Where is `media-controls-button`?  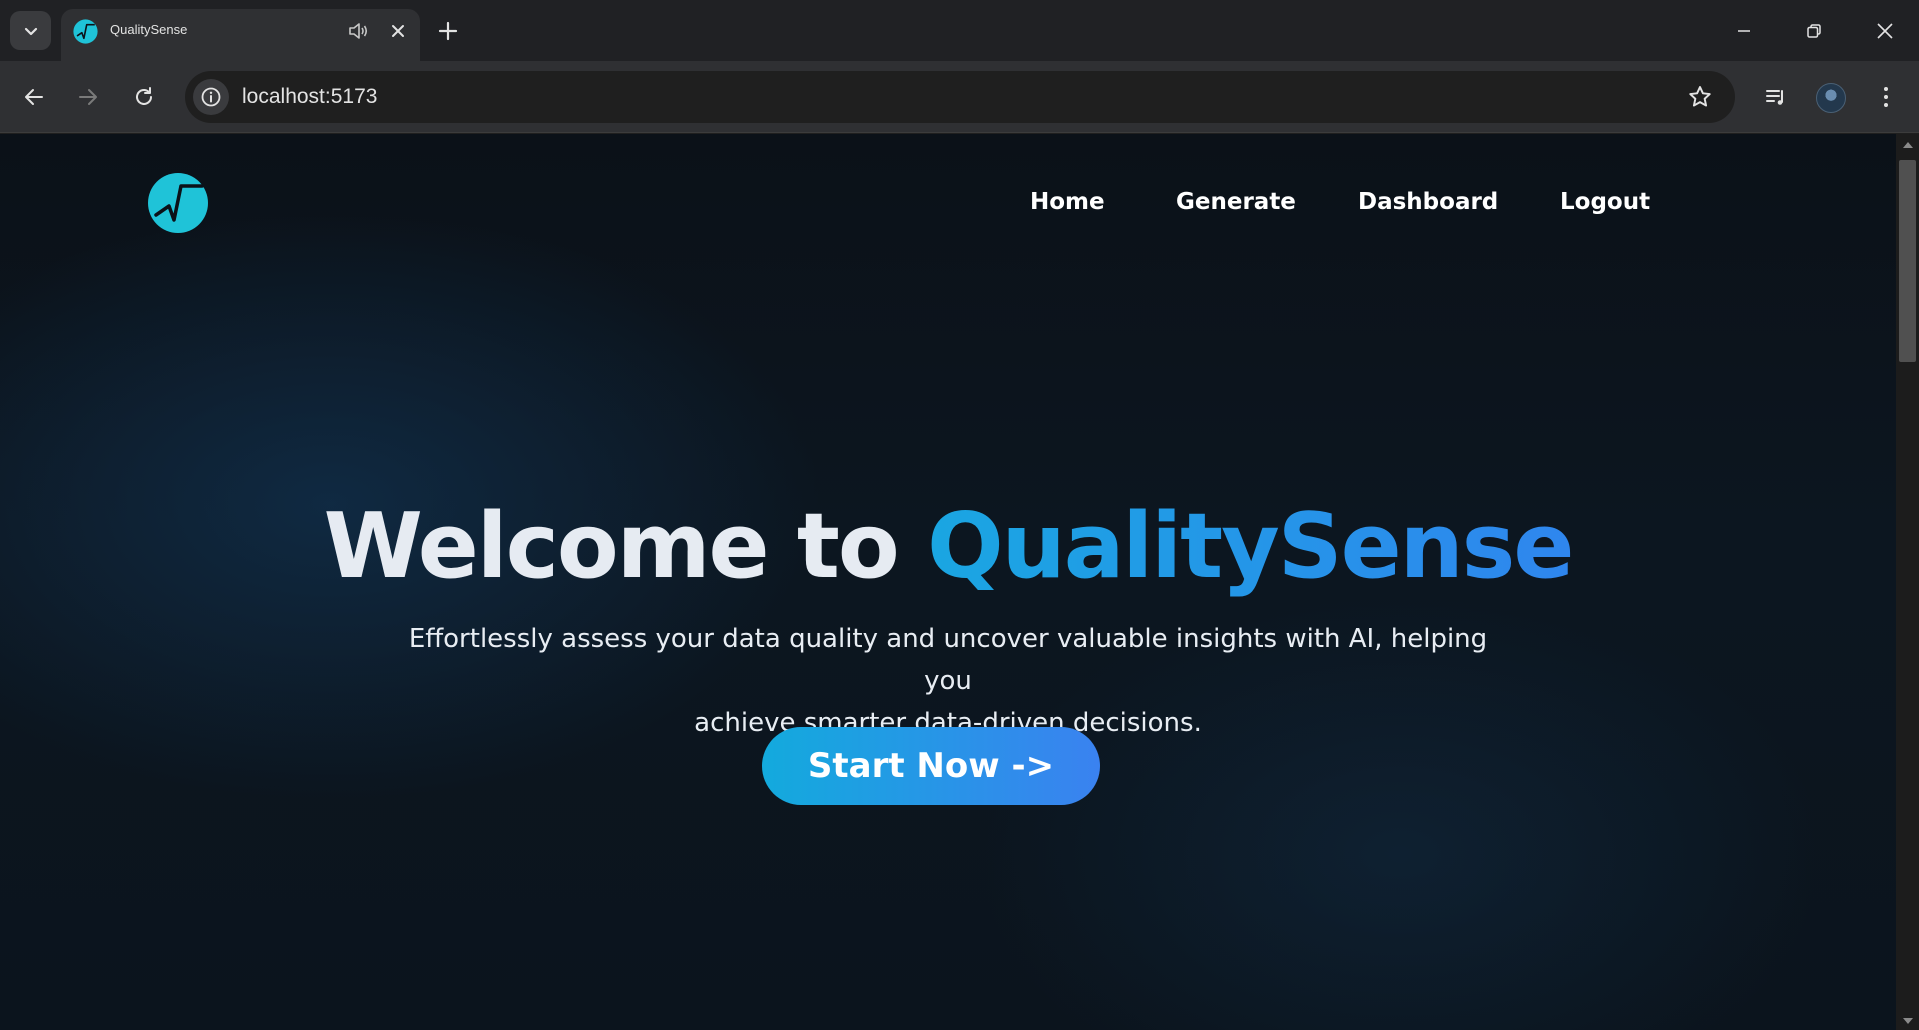 media-controls-button is located at coordinates (1776, 97).